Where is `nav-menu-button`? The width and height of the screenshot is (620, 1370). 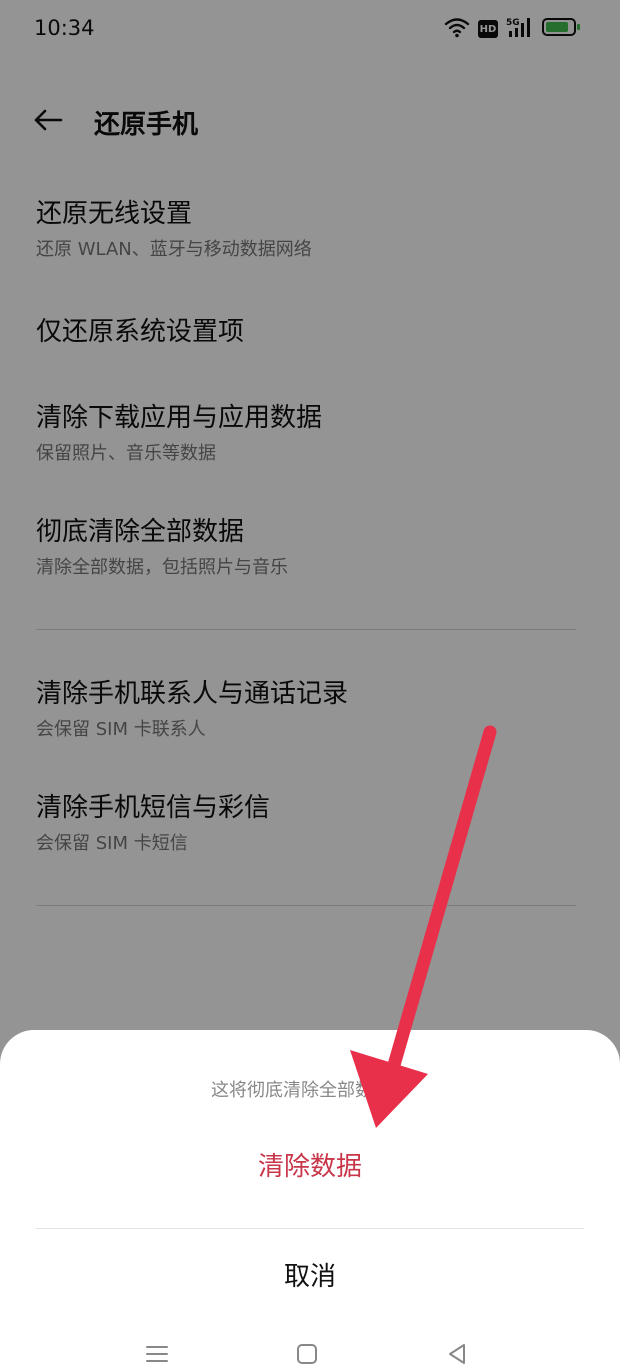
nav-menu-button is located at coordinates (157, 1355).